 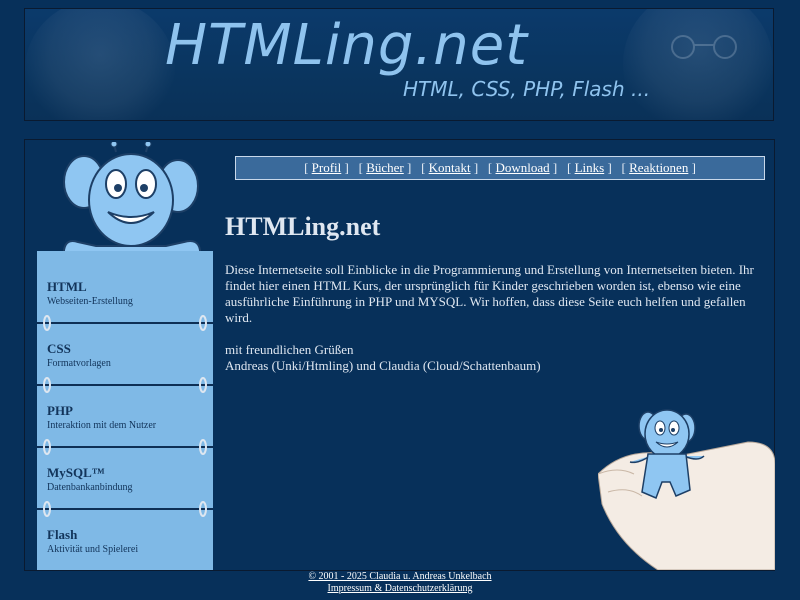 I want to click on sidebar-item-title: CSS, so click(x=59, y=348).